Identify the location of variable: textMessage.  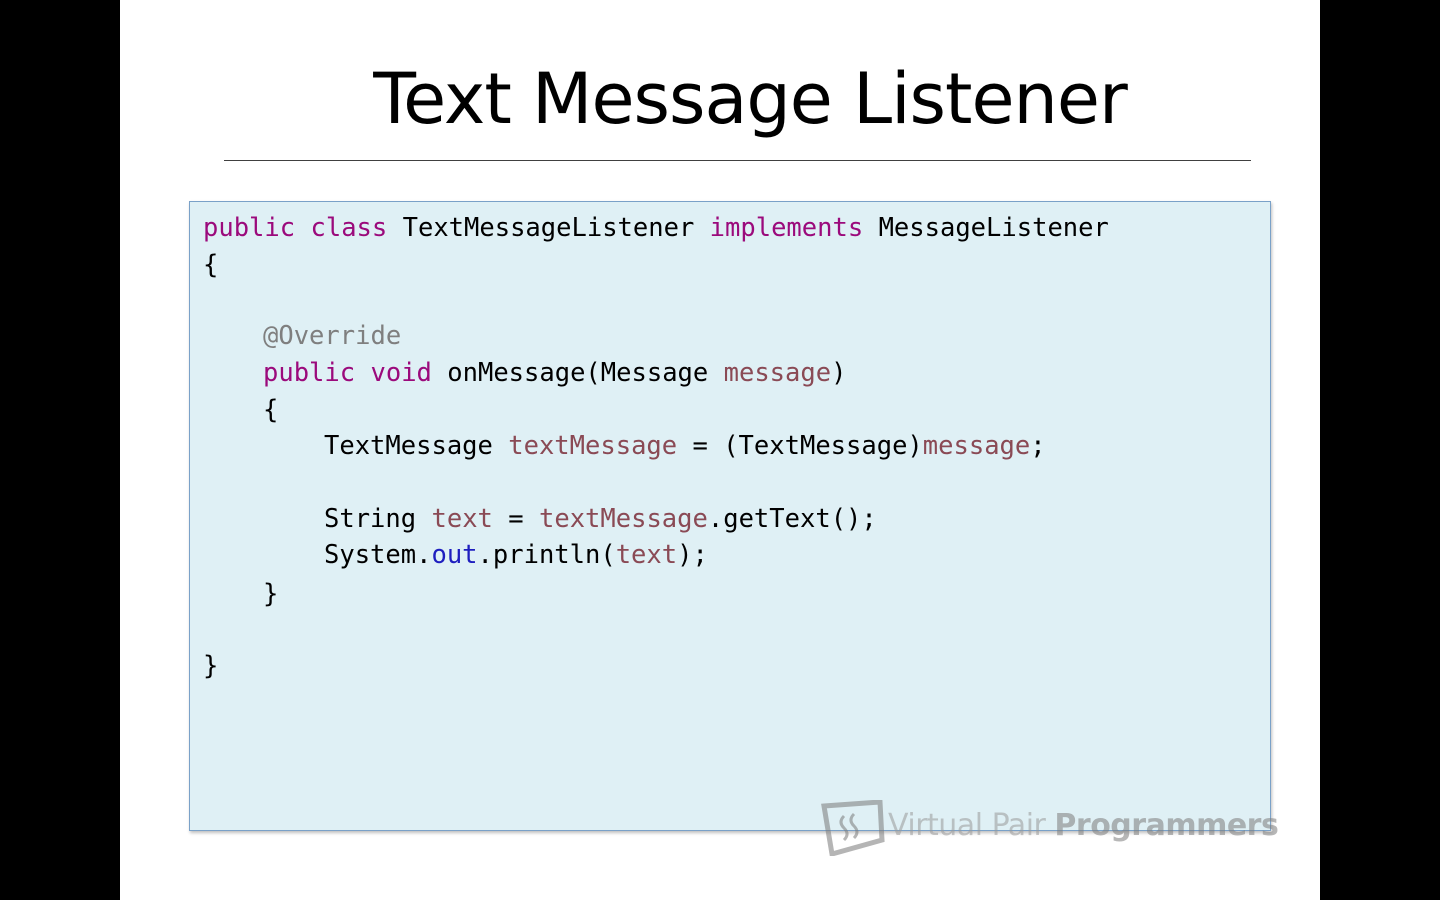
(593, 446).